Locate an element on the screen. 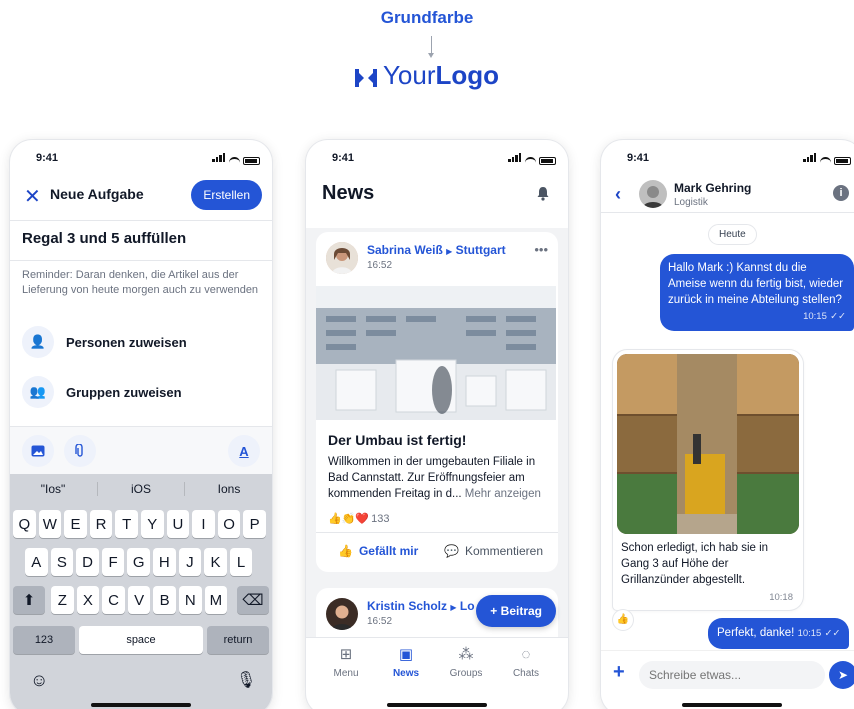 Image resolution: width=854 pixels, height=709 pixels. tab-chats: ◌ Chats is located at coordinates (526, 662).